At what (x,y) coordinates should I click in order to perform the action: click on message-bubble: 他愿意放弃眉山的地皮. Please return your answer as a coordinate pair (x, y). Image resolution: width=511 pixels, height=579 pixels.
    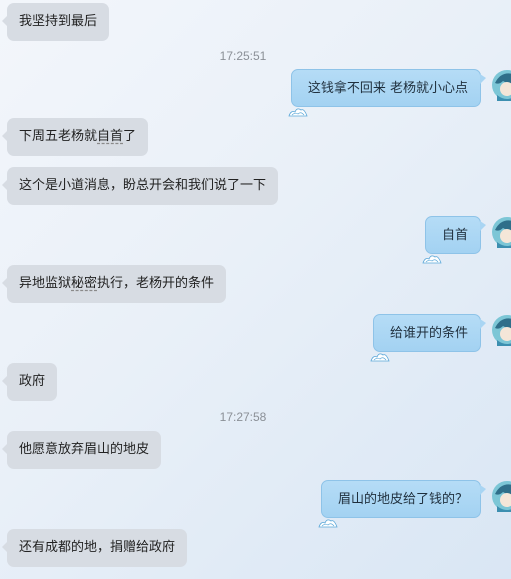
    Looking at the image, I should click on (81, 450).